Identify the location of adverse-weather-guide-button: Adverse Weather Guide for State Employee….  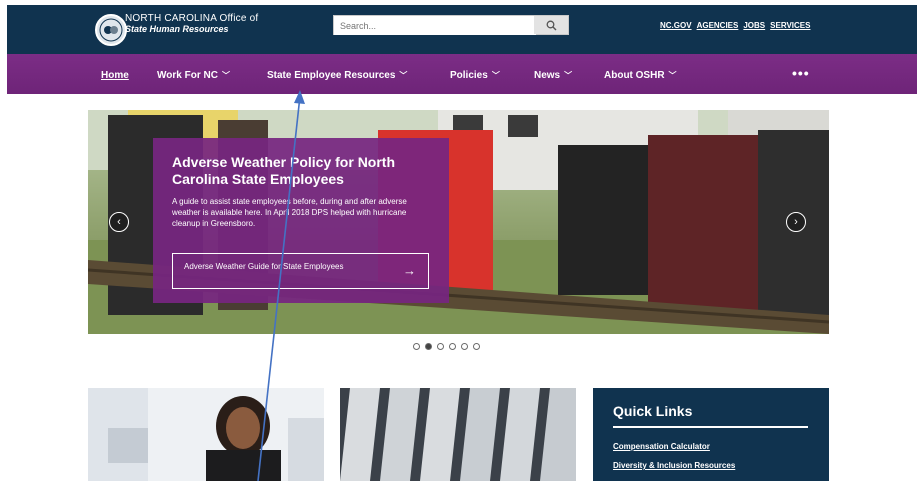
(300, 271).